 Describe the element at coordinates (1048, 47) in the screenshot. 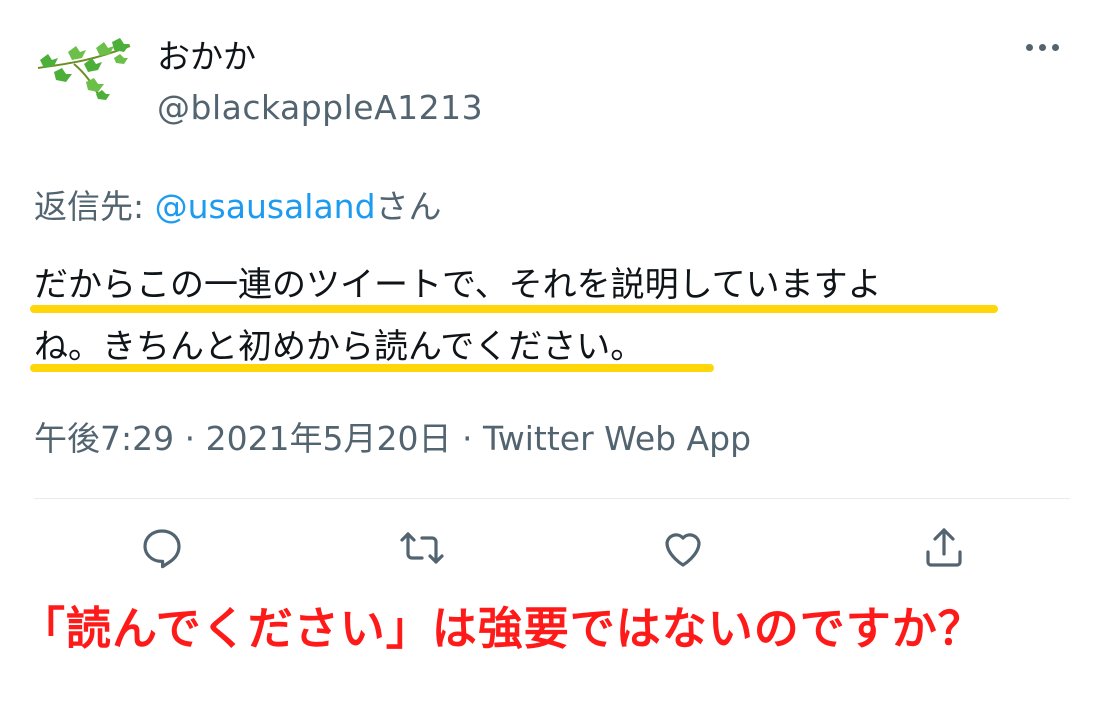

I see `more-options-icon` at that location.